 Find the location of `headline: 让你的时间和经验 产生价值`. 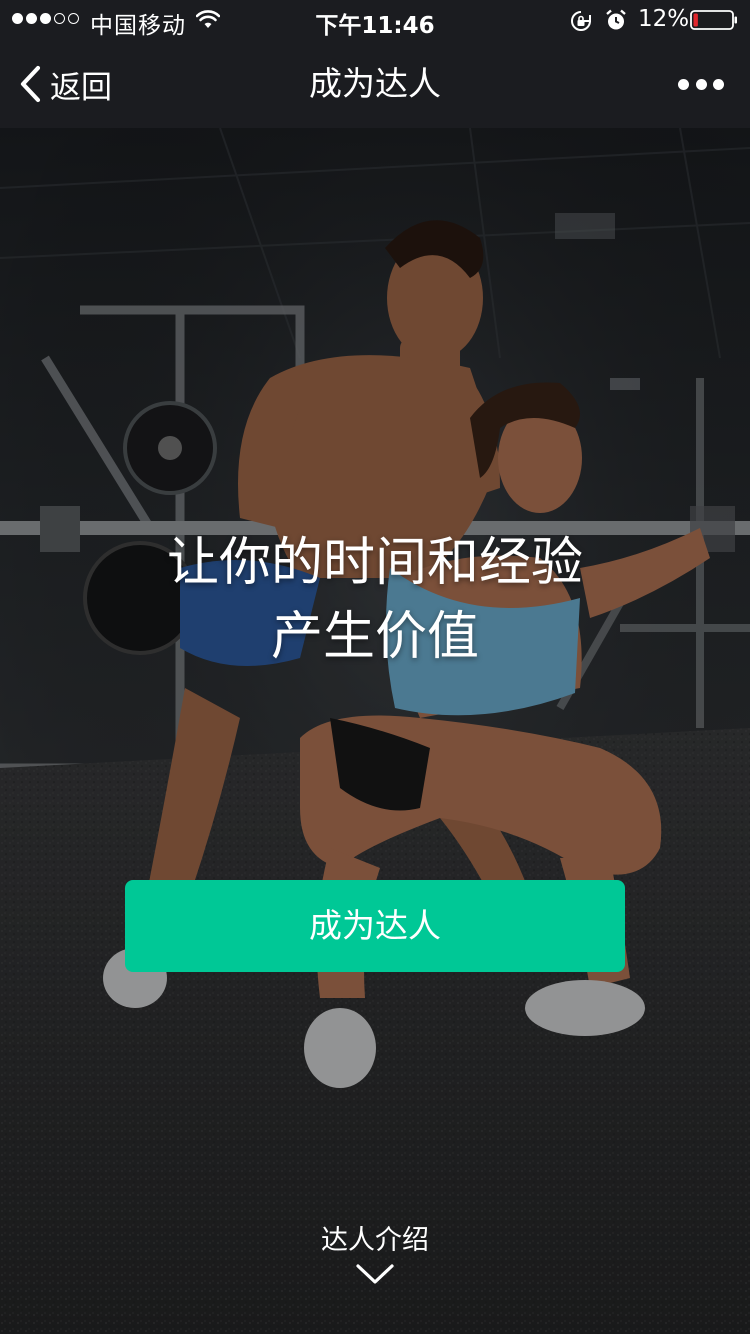

headline: 让你的时间和经验 产生价值 is located at coordinates (375, 600).